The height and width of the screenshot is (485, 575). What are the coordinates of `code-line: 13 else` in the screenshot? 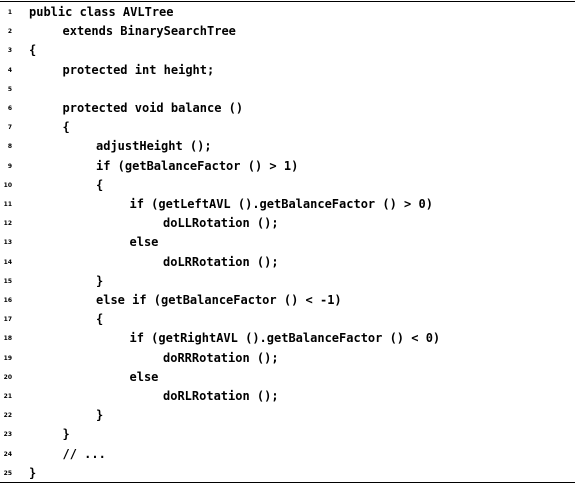 It's located at (287, 242).